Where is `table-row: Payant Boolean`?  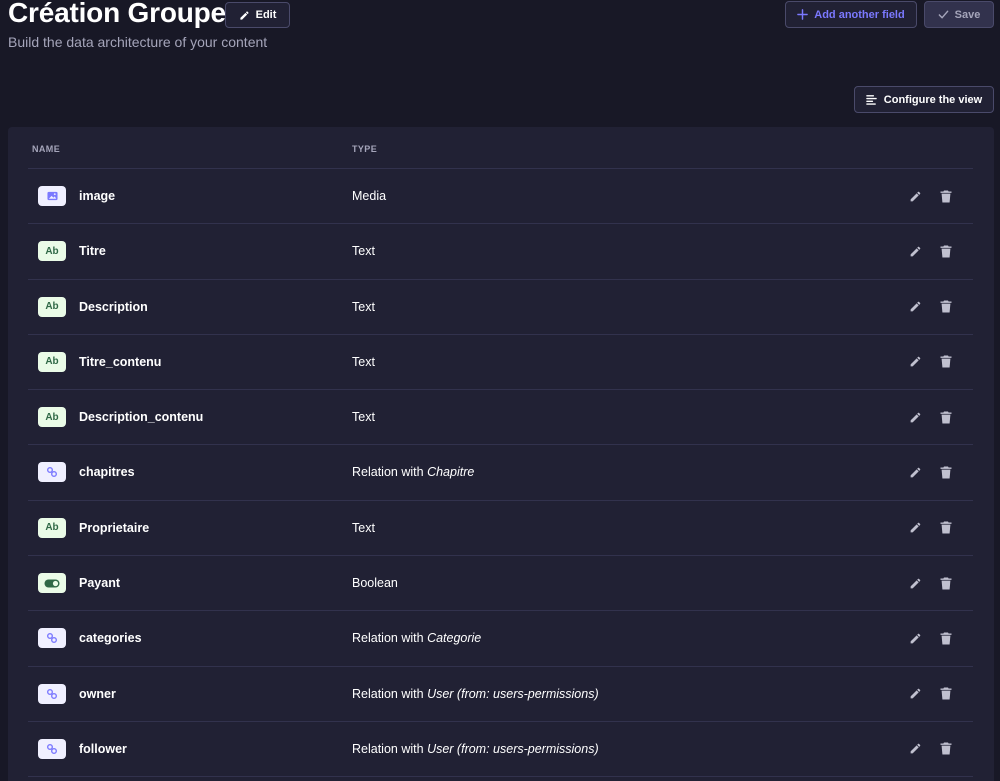
table-row: Payant Boolean is located at coordinates (500, 584).